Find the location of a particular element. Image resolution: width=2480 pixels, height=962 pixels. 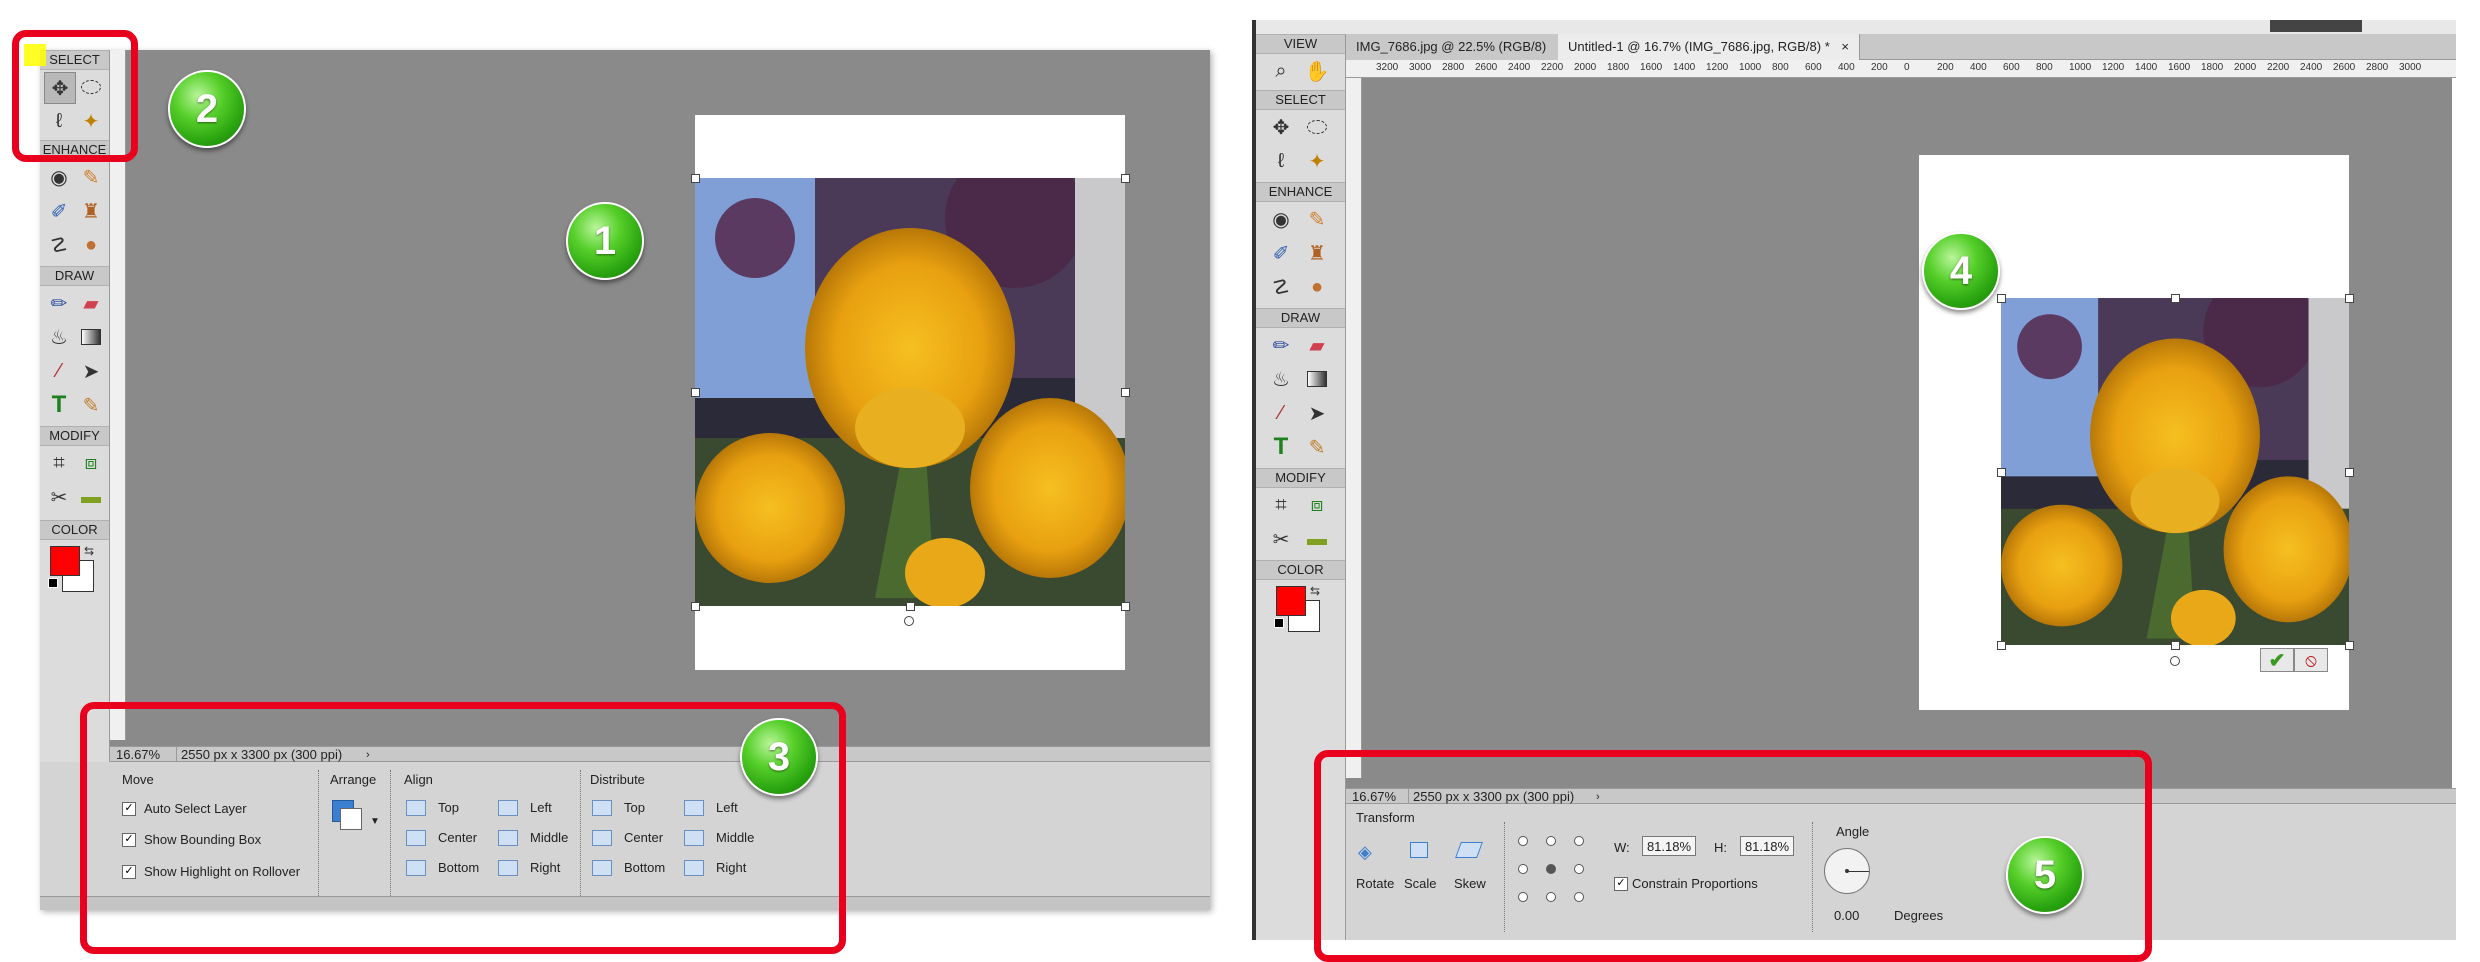

ruler-tick-label: 0 is located at coordinates (1907, 67).